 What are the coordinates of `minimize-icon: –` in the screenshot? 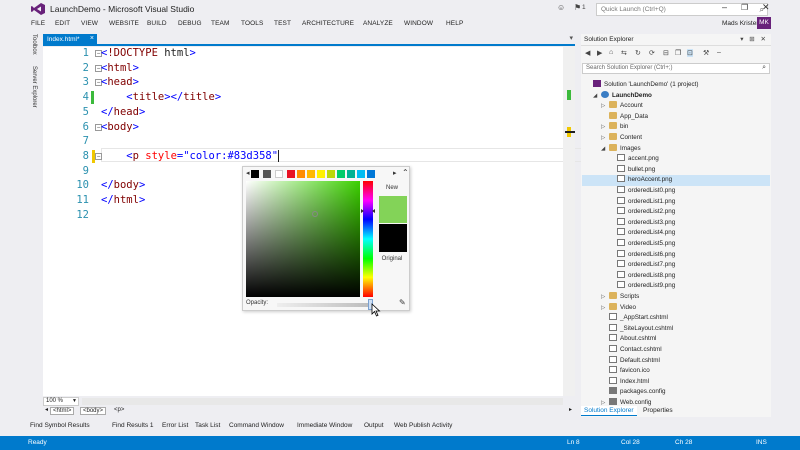 It's located at (724, 7).